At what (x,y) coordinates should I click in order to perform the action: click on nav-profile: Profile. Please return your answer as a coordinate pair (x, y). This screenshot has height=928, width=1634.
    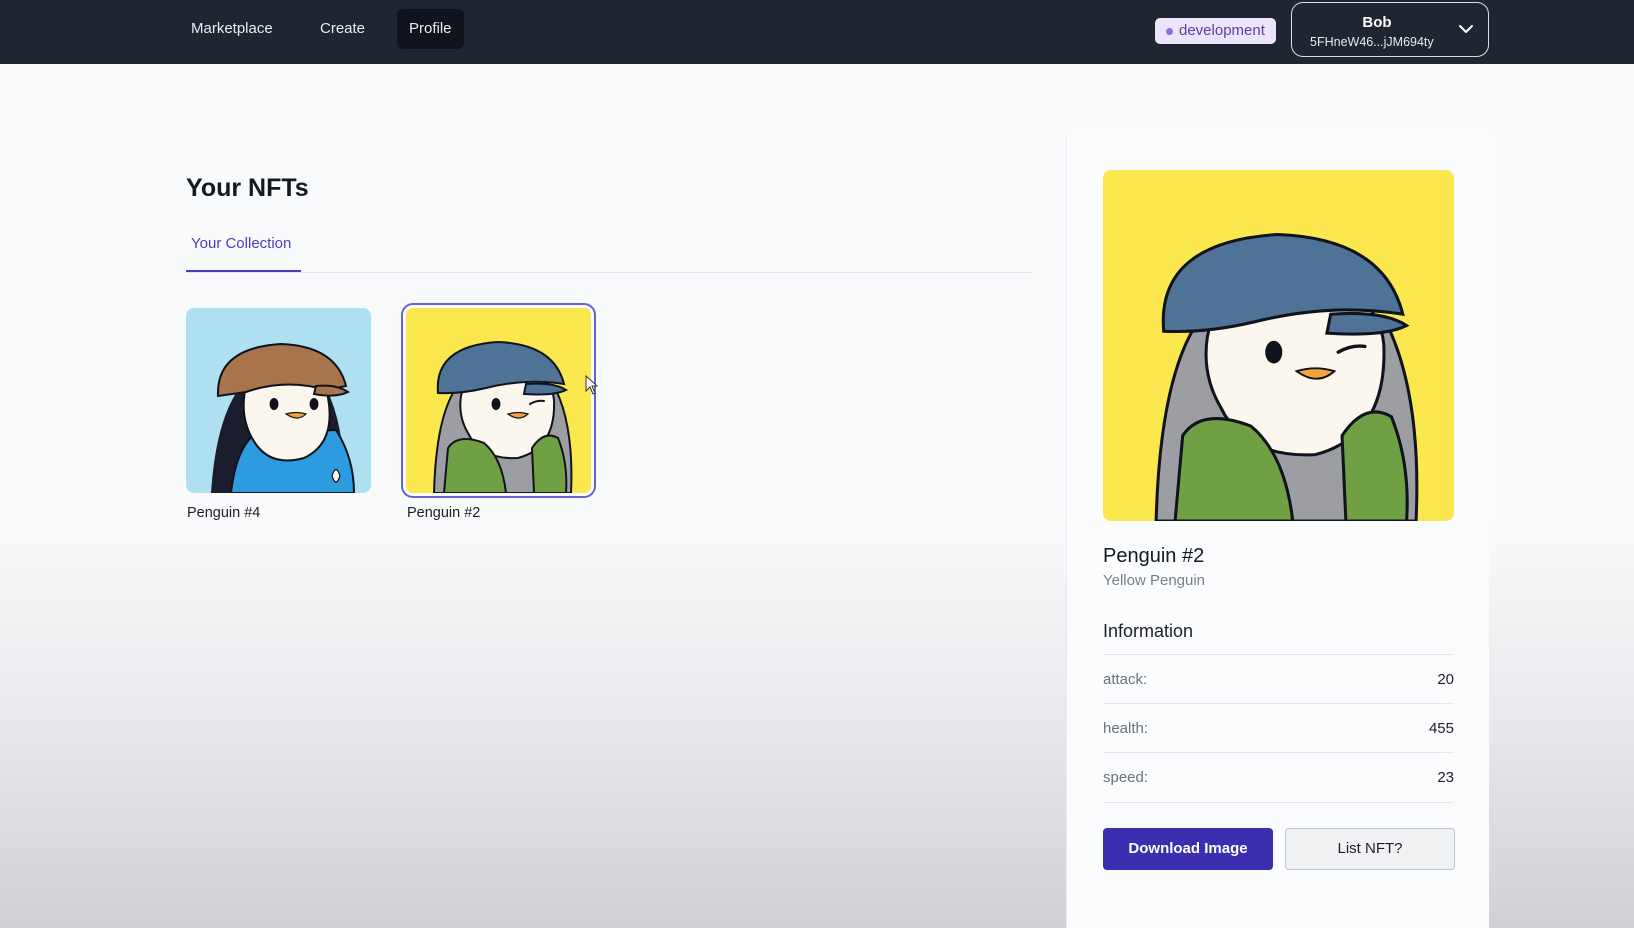
    Looking at the image, I should click on (430, 29).